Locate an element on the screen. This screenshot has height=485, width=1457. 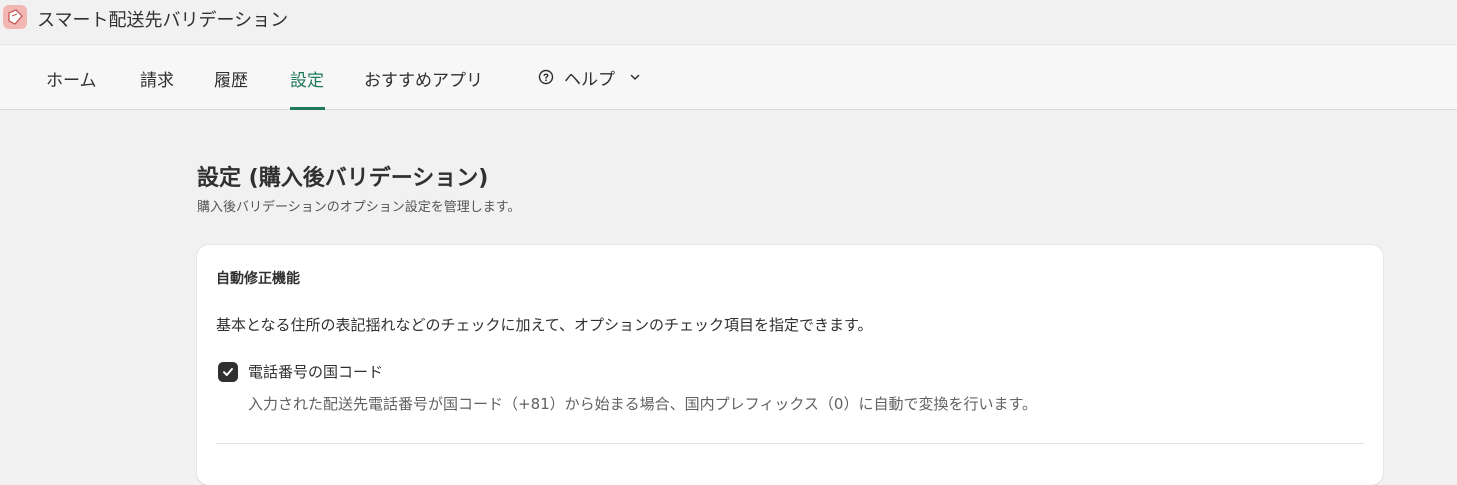
page-title: 設定 (購入後バリデーション) is located at coordinates (343, 178).